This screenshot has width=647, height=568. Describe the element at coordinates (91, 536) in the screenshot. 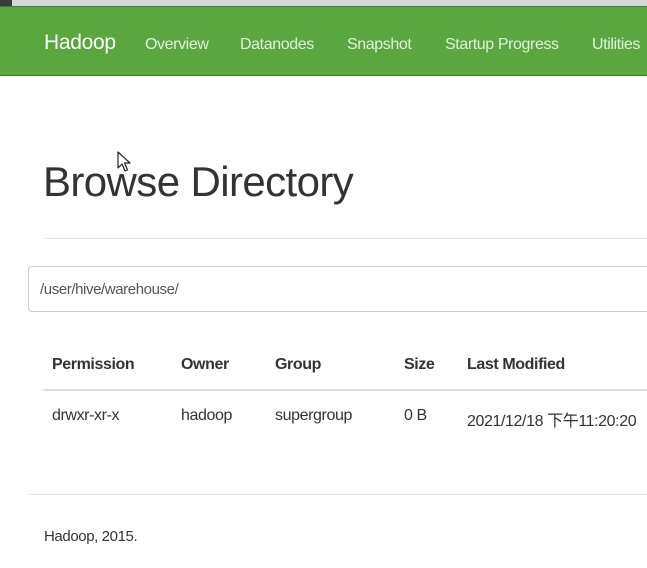

I see `footer-text: Hadoop, 2015.` at that location.